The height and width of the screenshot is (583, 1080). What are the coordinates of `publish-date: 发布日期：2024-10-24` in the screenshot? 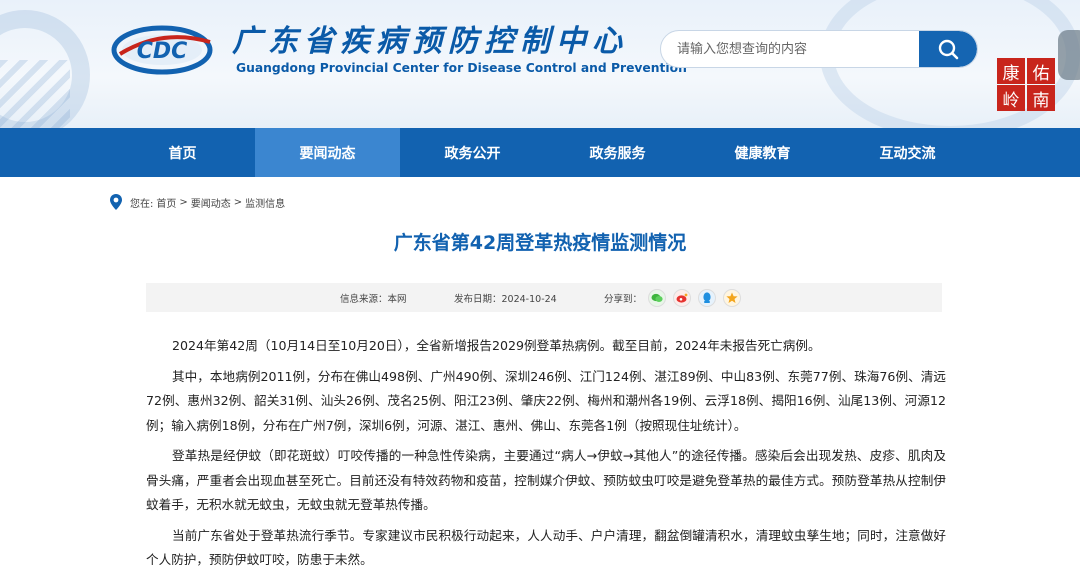 It's located at (505, 299).